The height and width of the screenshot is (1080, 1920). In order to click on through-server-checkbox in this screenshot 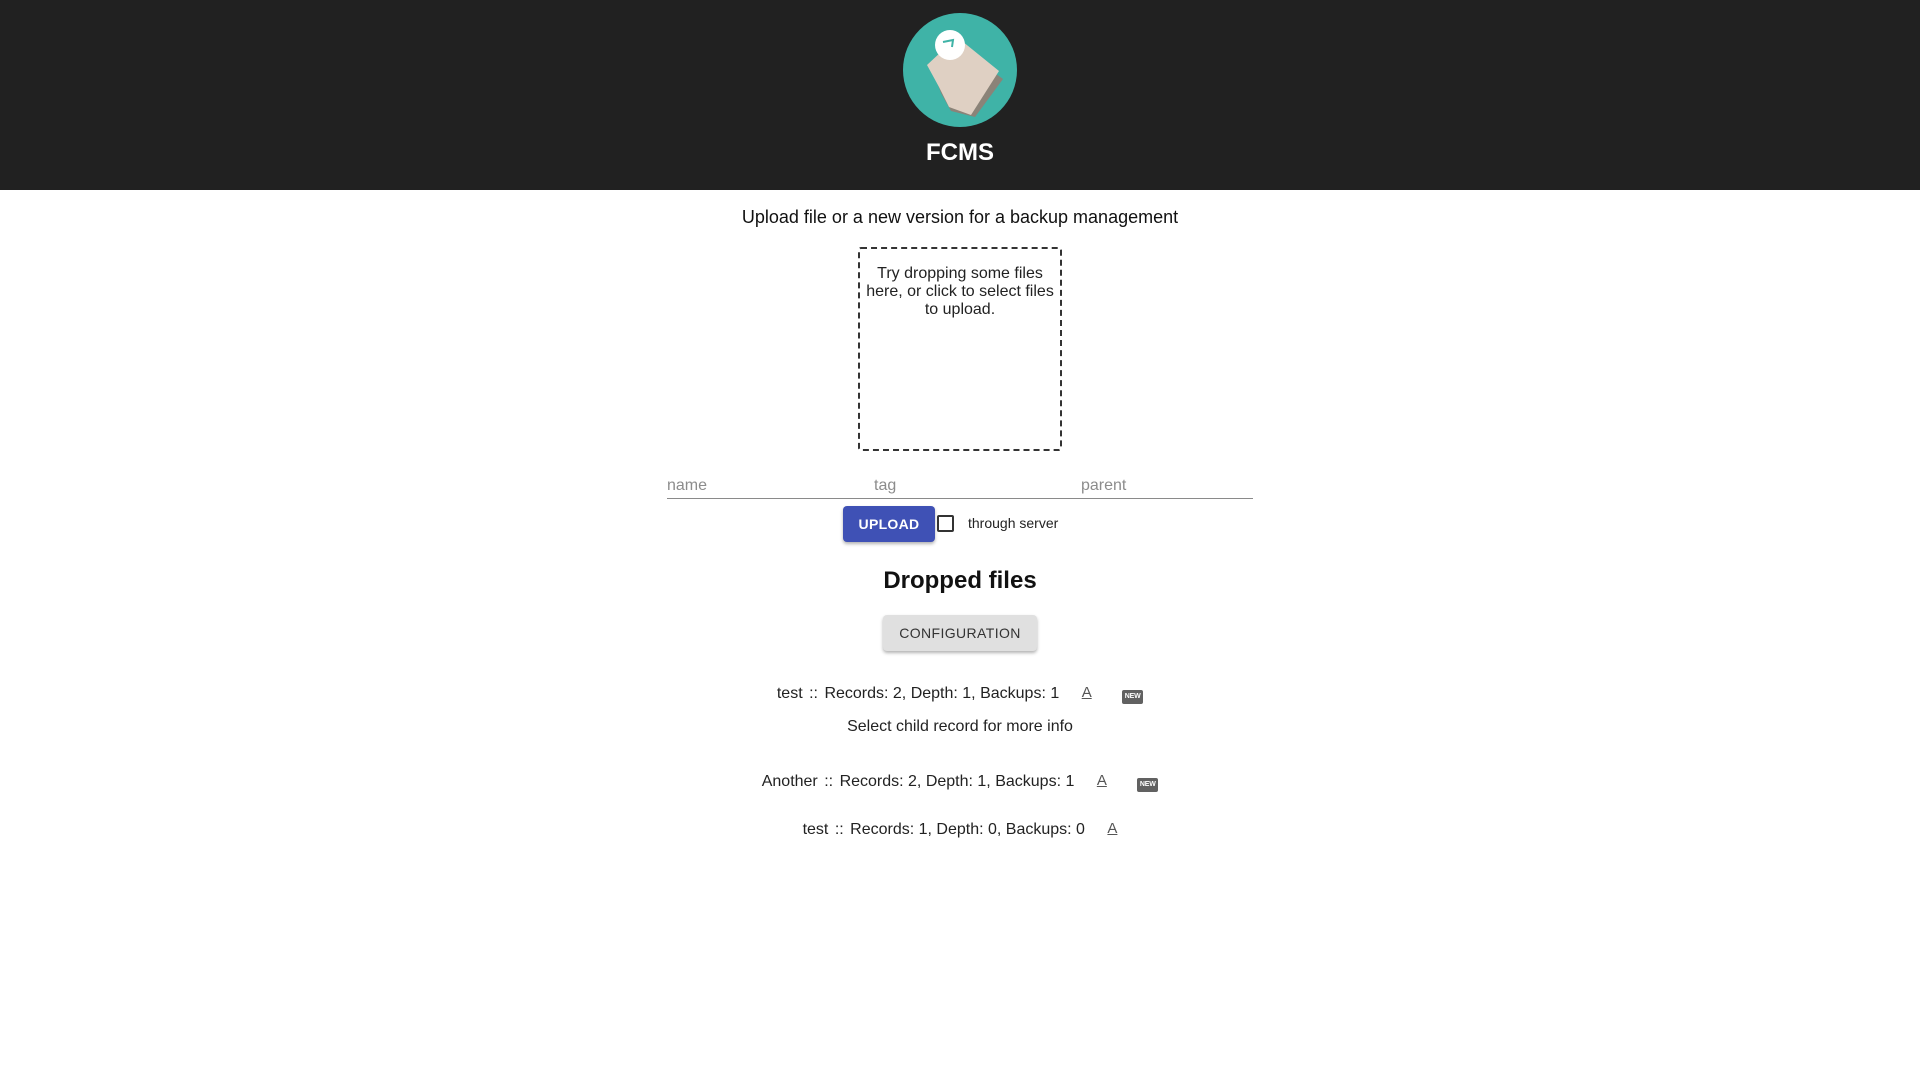, I will do `click(945, 523)`.